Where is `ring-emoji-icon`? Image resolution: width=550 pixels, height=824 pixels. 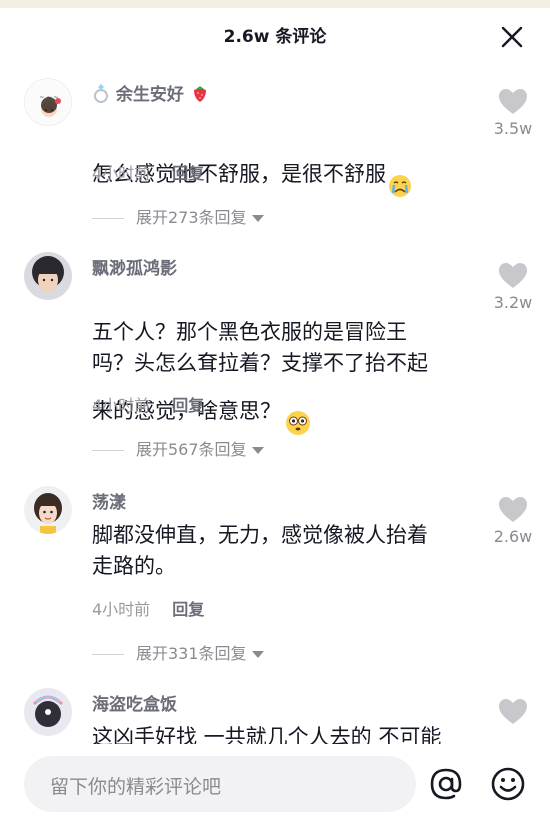 ring-emoji-icon is located at coordinates (101, 95).